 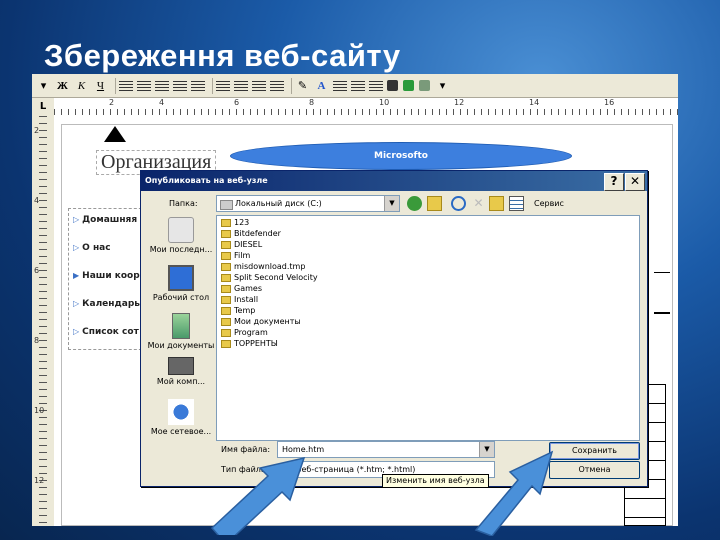 What do you see at coordinates (223, 85) in the screenshot?
I see `numbered-list-icon` at bounding box center [223, 85].